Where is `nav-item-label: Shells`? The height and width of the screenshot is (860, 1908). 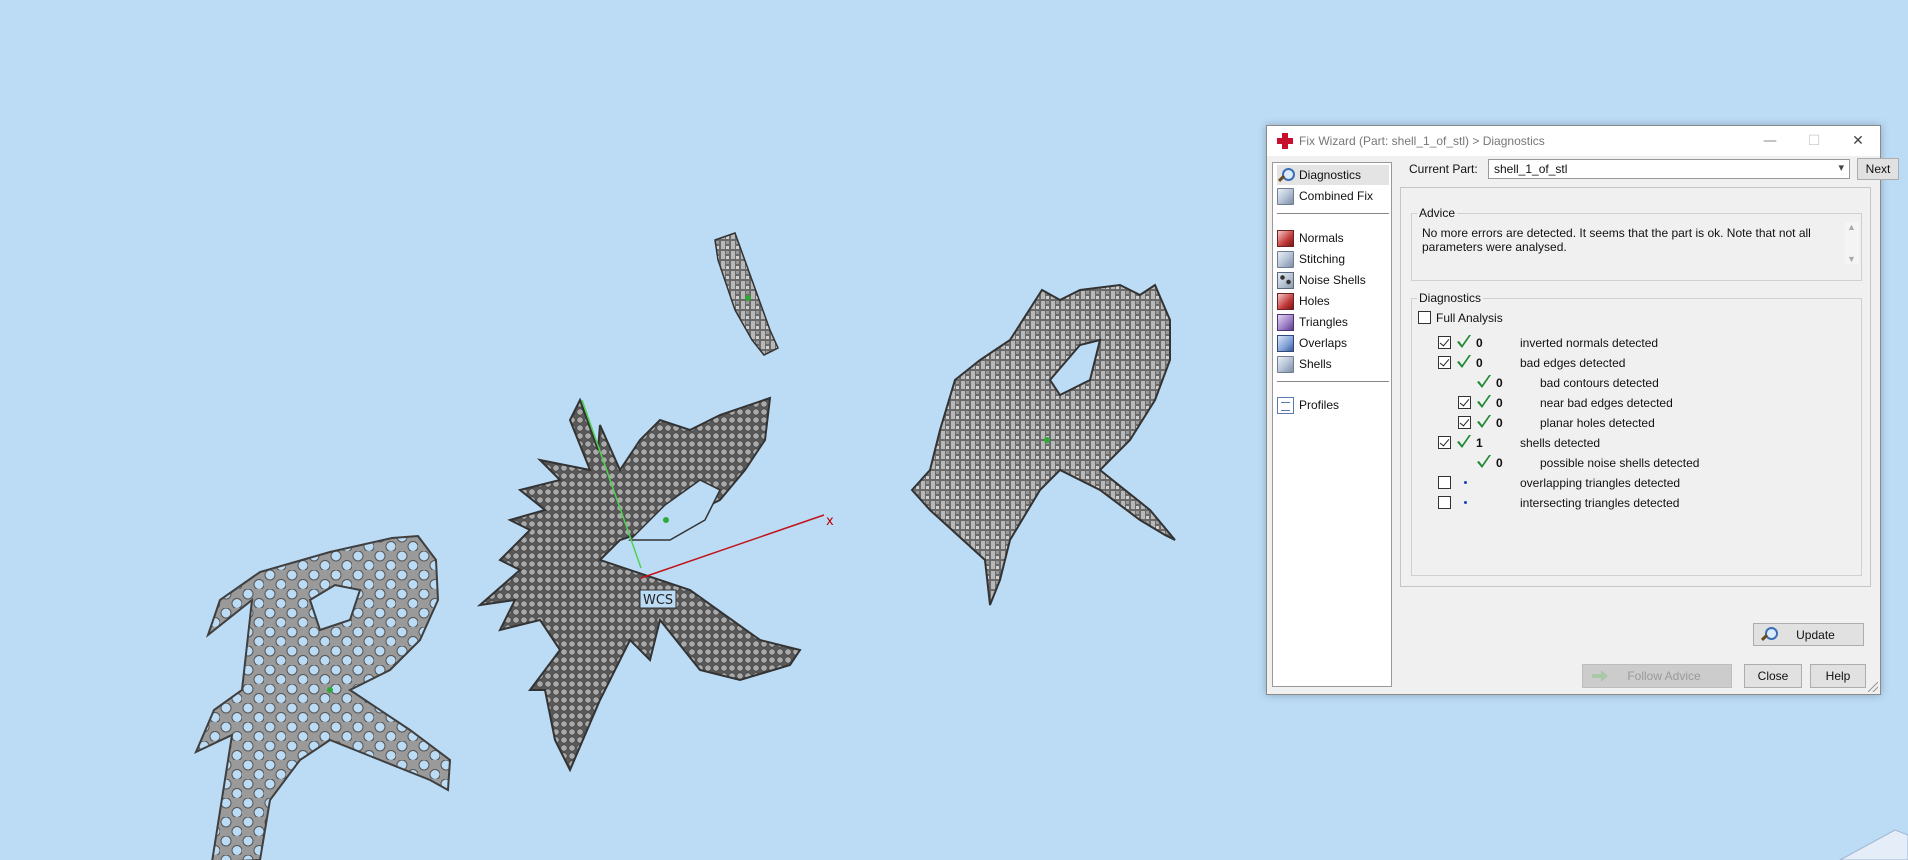
nav-item-label: Shells is located at coordinates (1315, 364).